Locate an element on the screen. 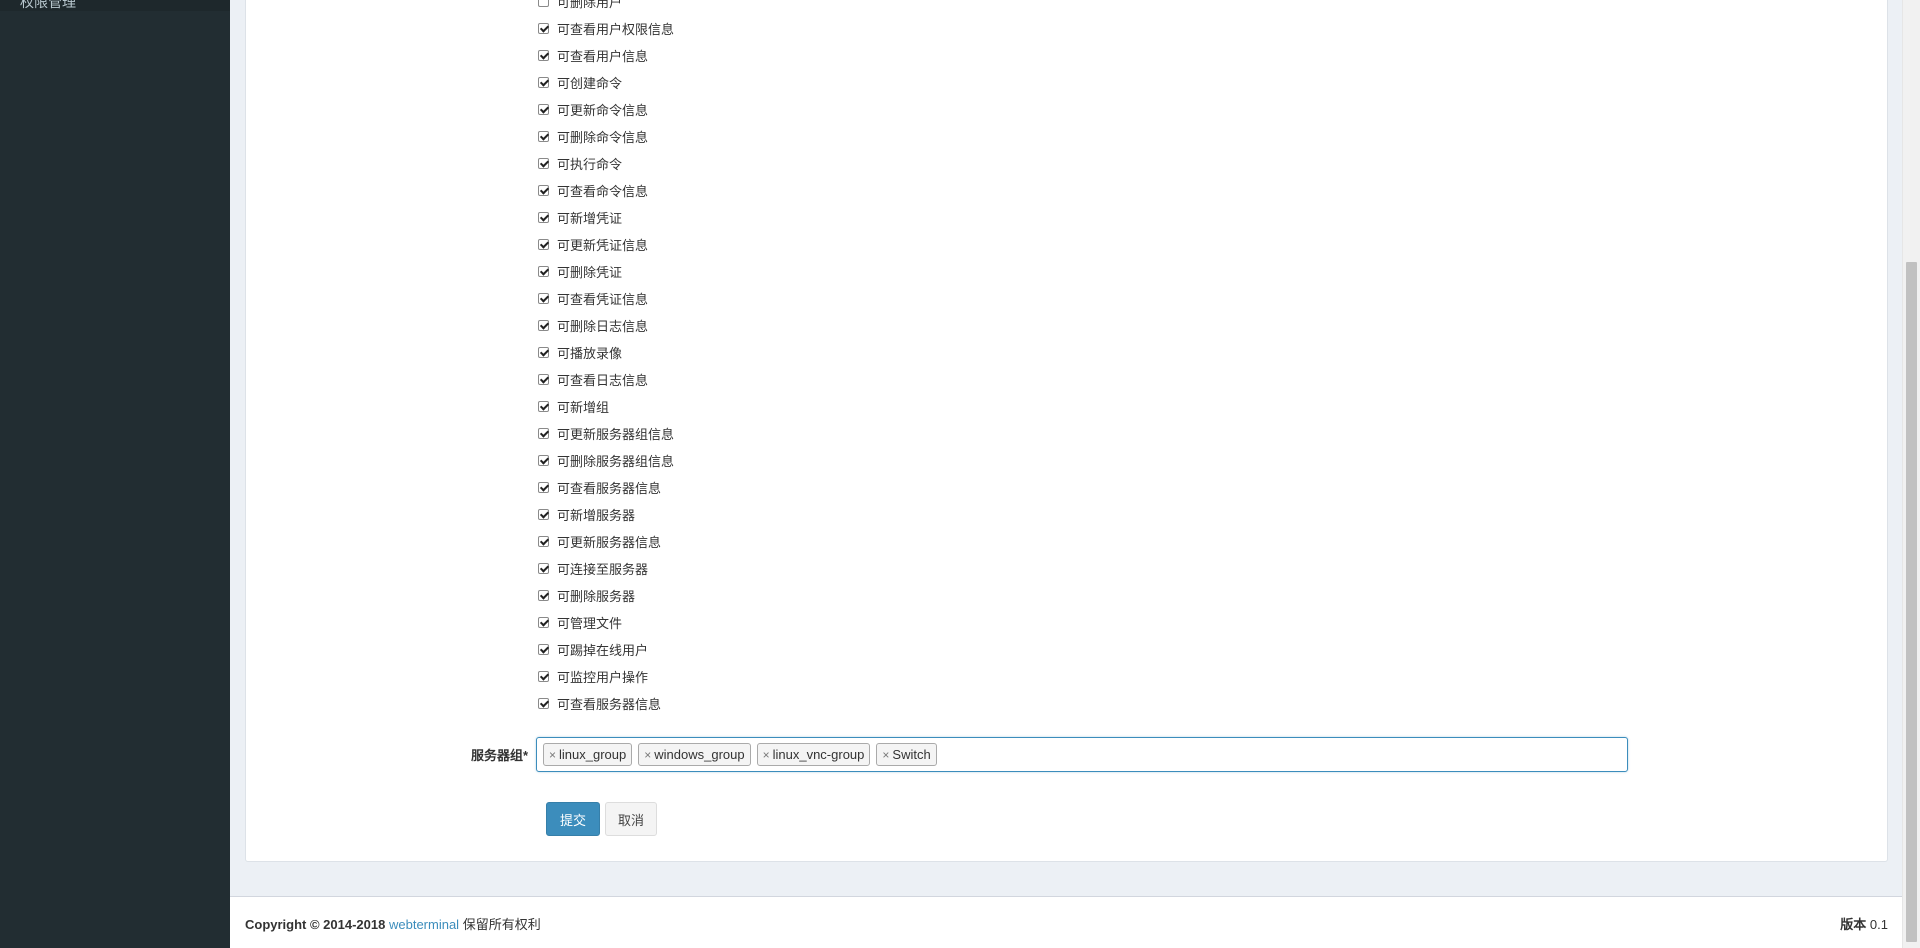 The height and width of the screenshot is (948, 1920). tag-label: linux_group is located at coordinates (593, 754).